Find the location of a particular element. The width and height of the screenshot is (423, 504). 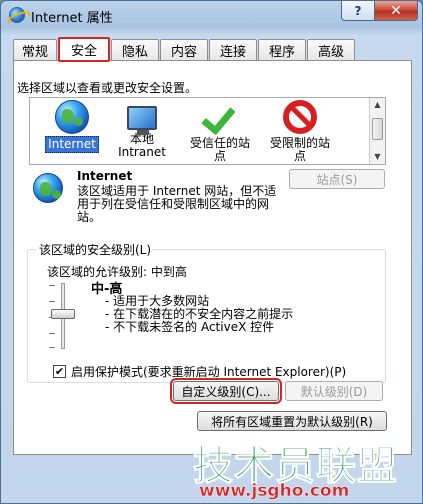

zone-label: 受信任的站 点 is located at coordinates (219, 149).